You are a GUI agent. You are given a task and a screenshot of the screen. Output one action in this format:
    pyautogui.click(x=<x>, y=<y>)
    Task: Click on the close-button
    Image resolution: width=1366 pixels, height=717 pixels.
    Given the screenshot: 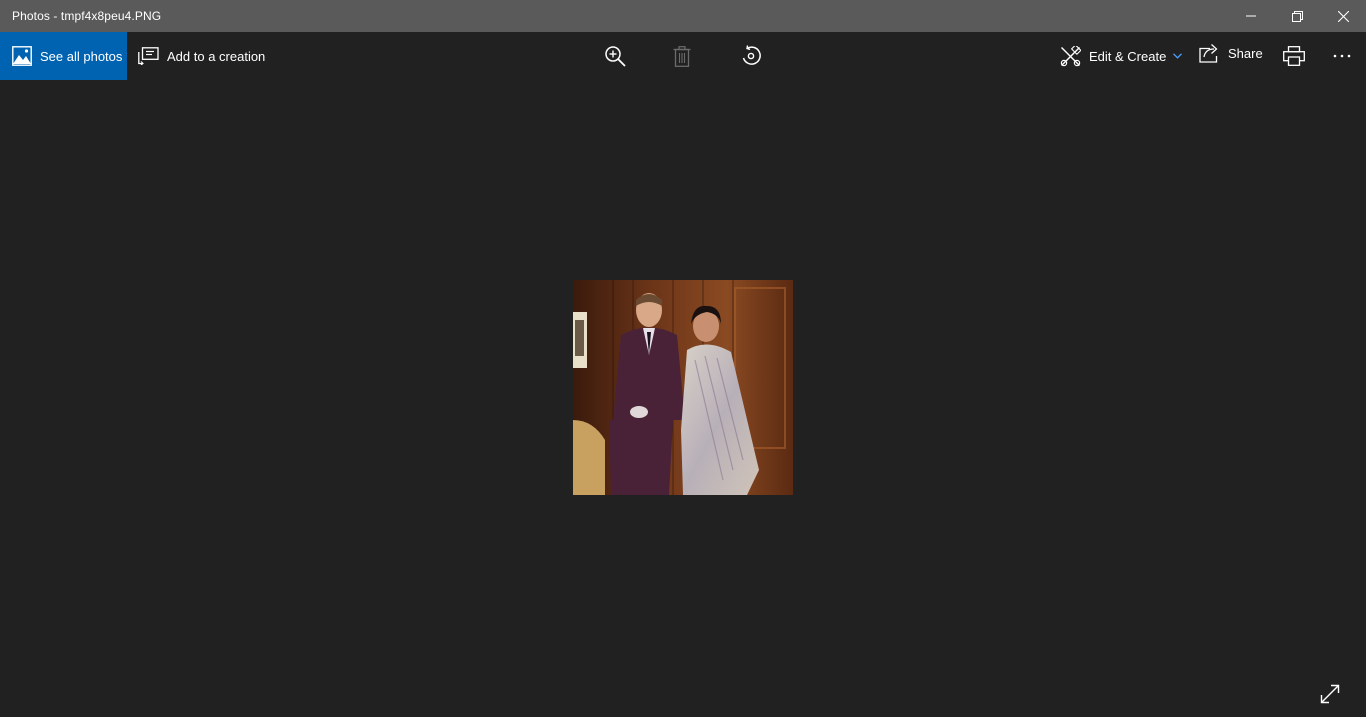 What is the action you would take?
    pyautogui.click(x=1343, y=16)
    